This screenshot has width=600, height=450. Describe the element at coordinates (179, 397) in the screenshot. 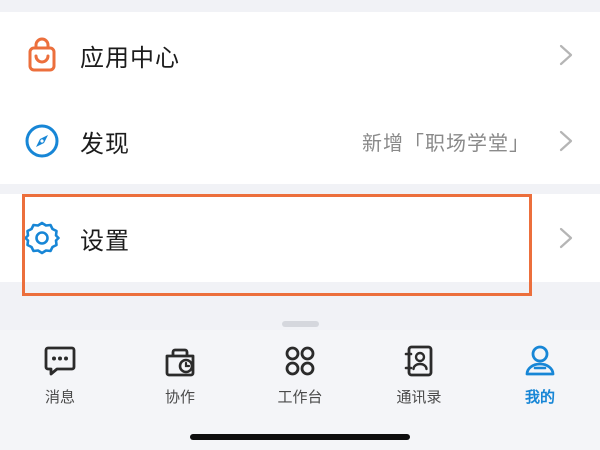

I see `tab-collaboration-label: 协作` at that location.